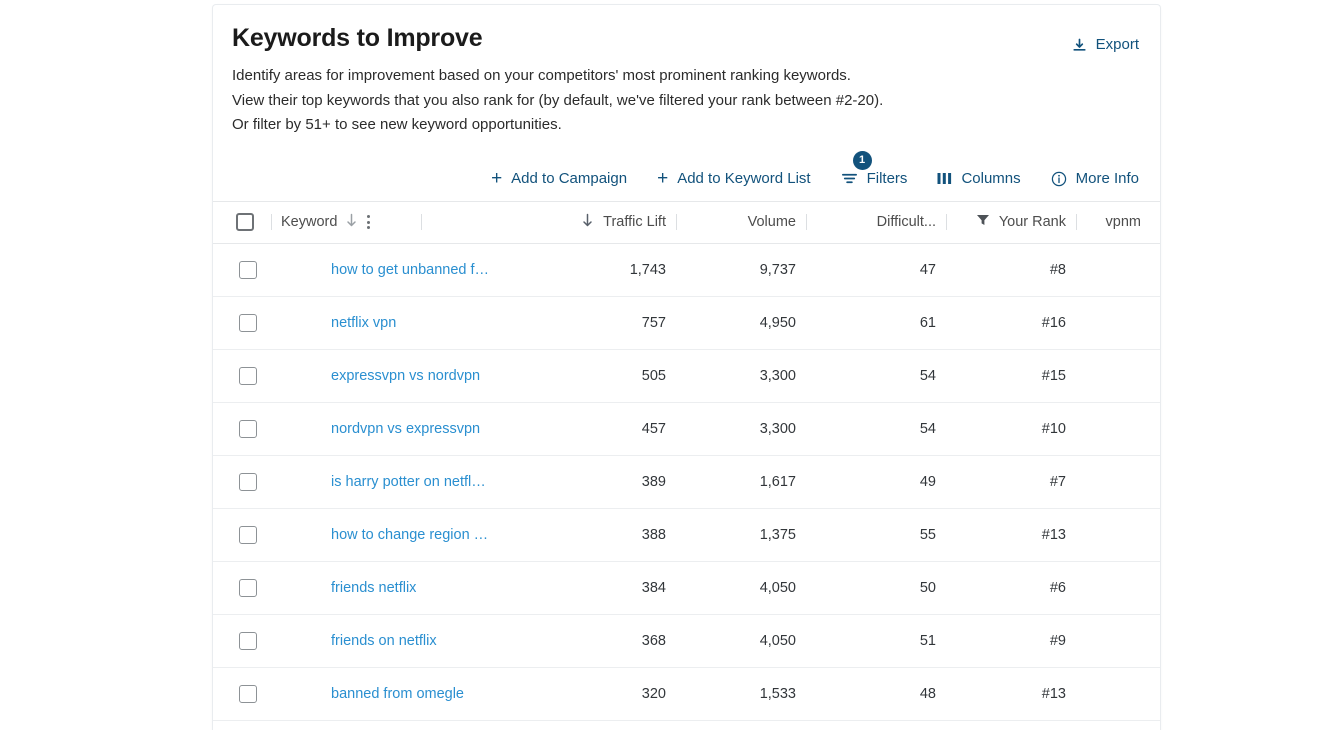 The image size is (1338, 730). I want to click on keyword-cell: netflix vpn, so click(382, 323).